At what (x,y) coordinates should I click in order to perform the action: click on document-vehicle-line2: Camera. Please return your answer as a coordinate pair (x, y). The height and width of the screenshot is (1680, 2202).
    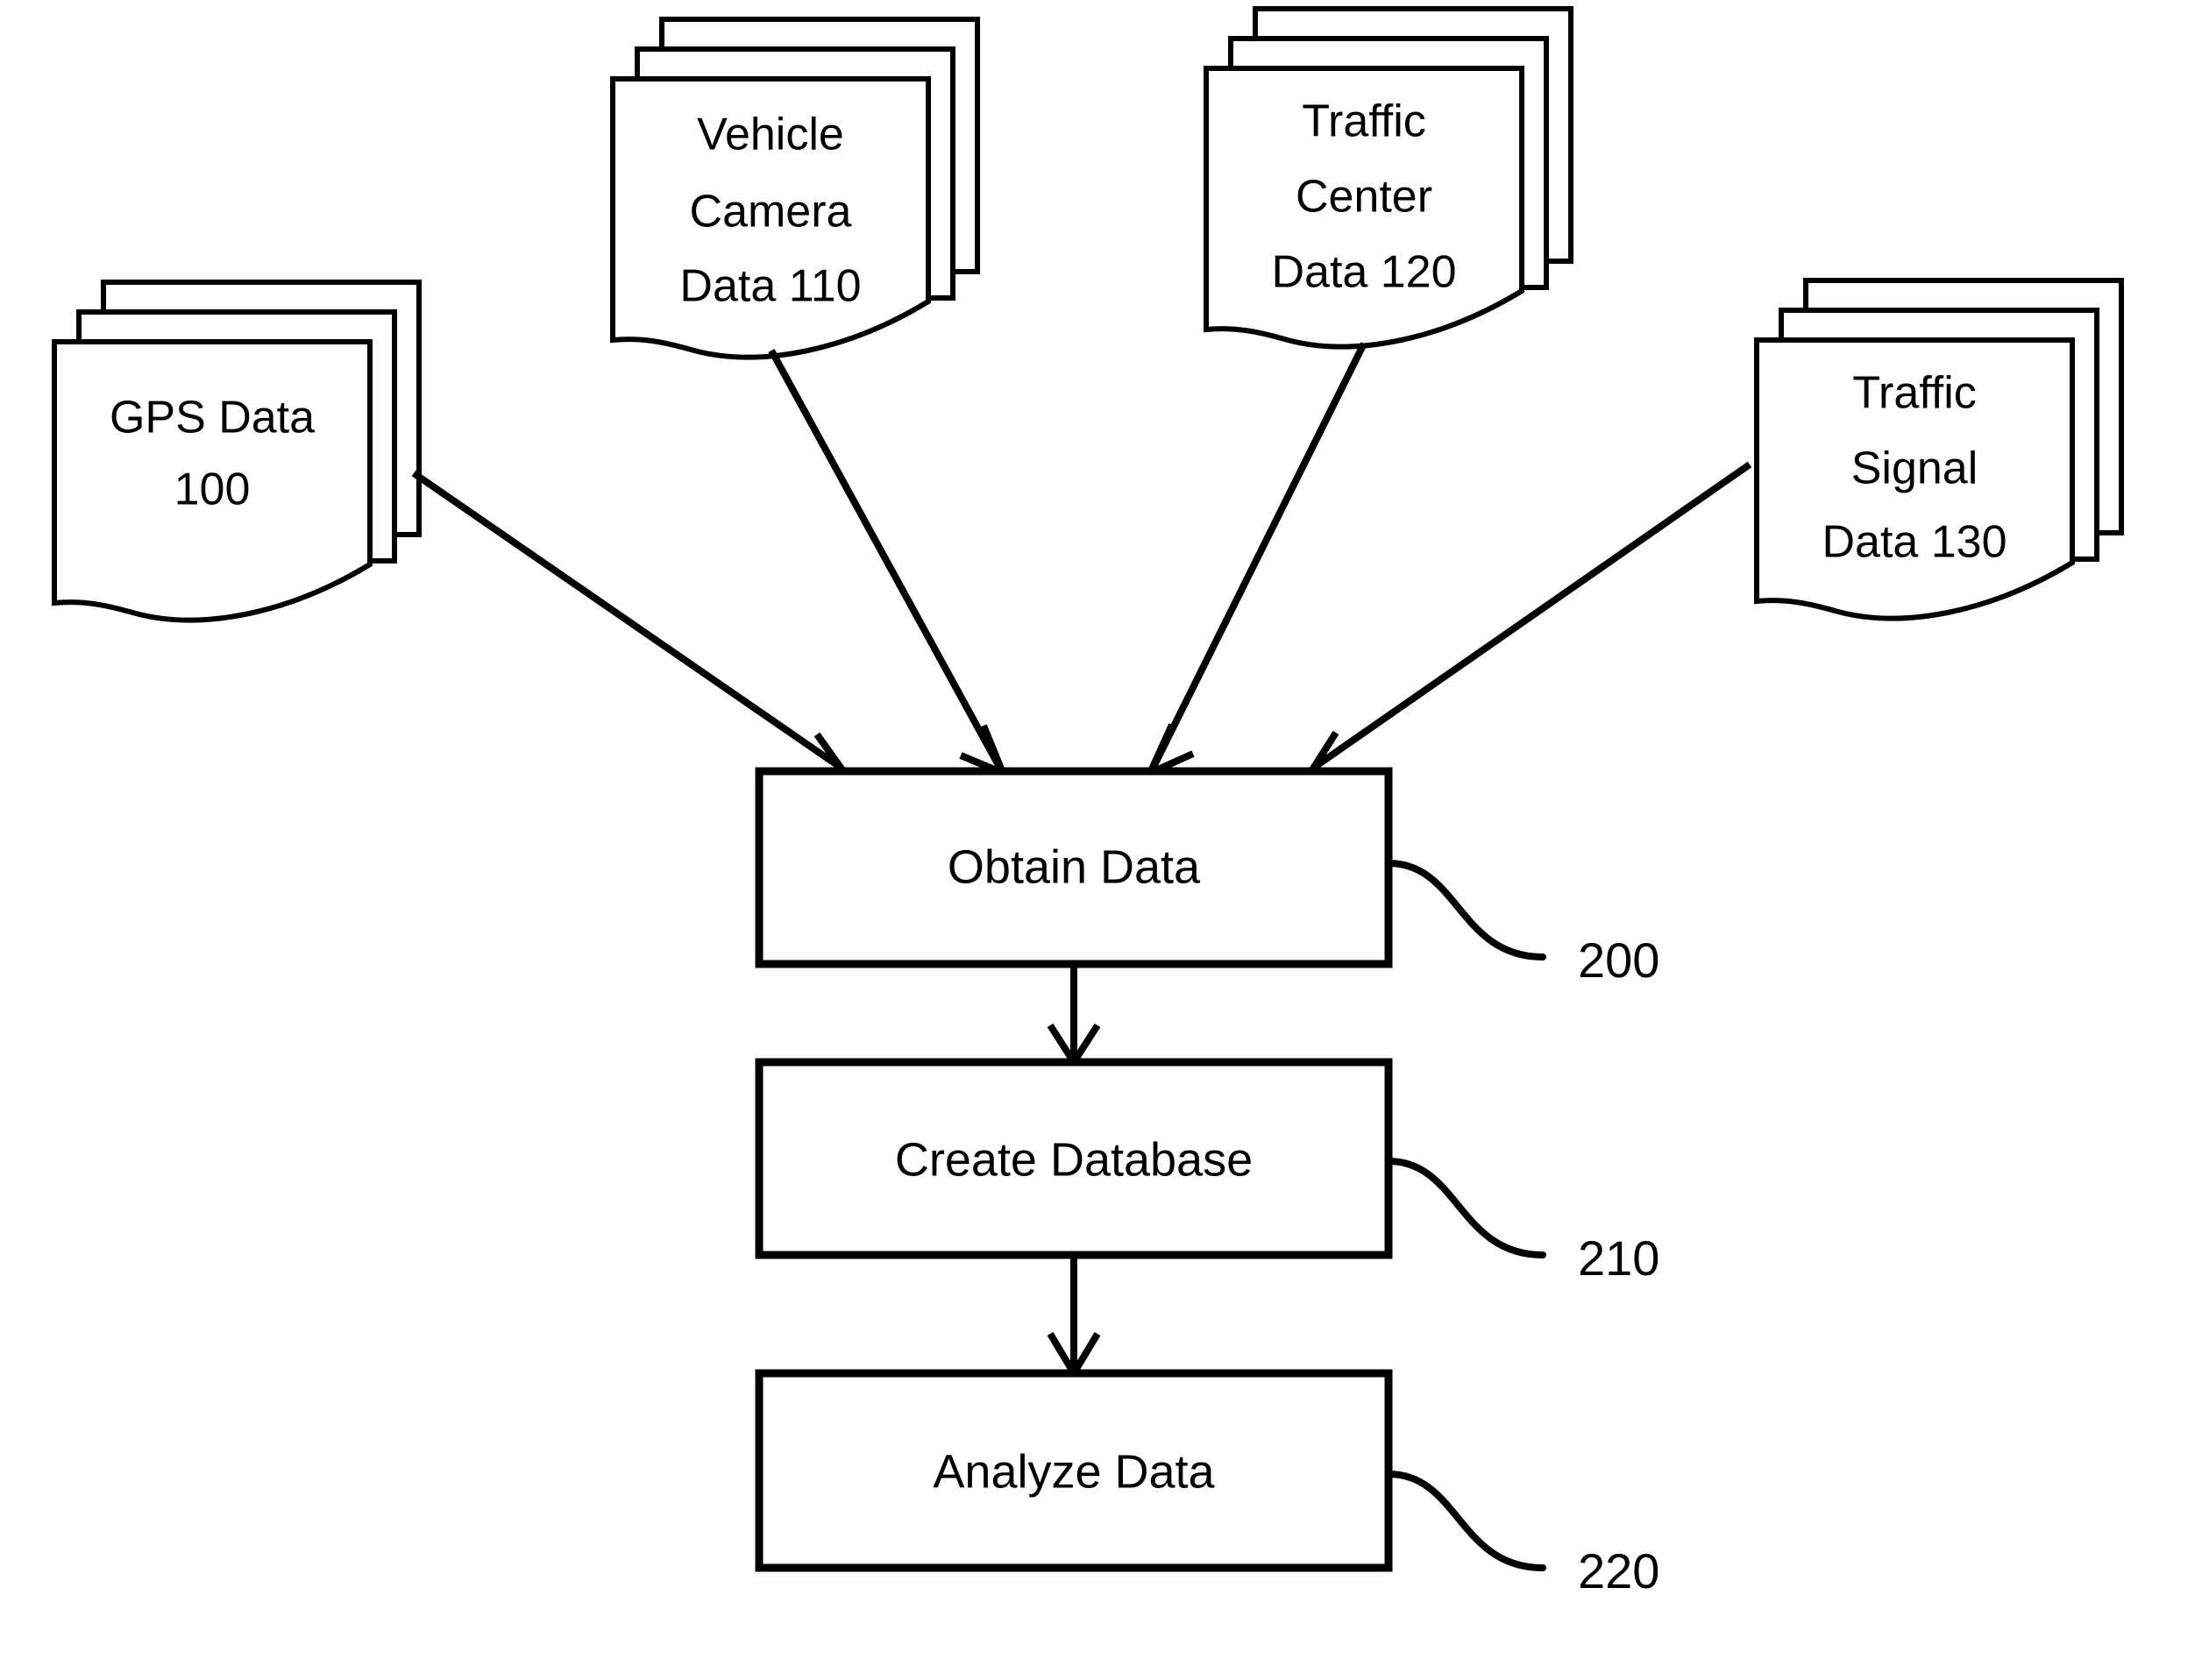
    Looking at the image, I should click on (771, 212).